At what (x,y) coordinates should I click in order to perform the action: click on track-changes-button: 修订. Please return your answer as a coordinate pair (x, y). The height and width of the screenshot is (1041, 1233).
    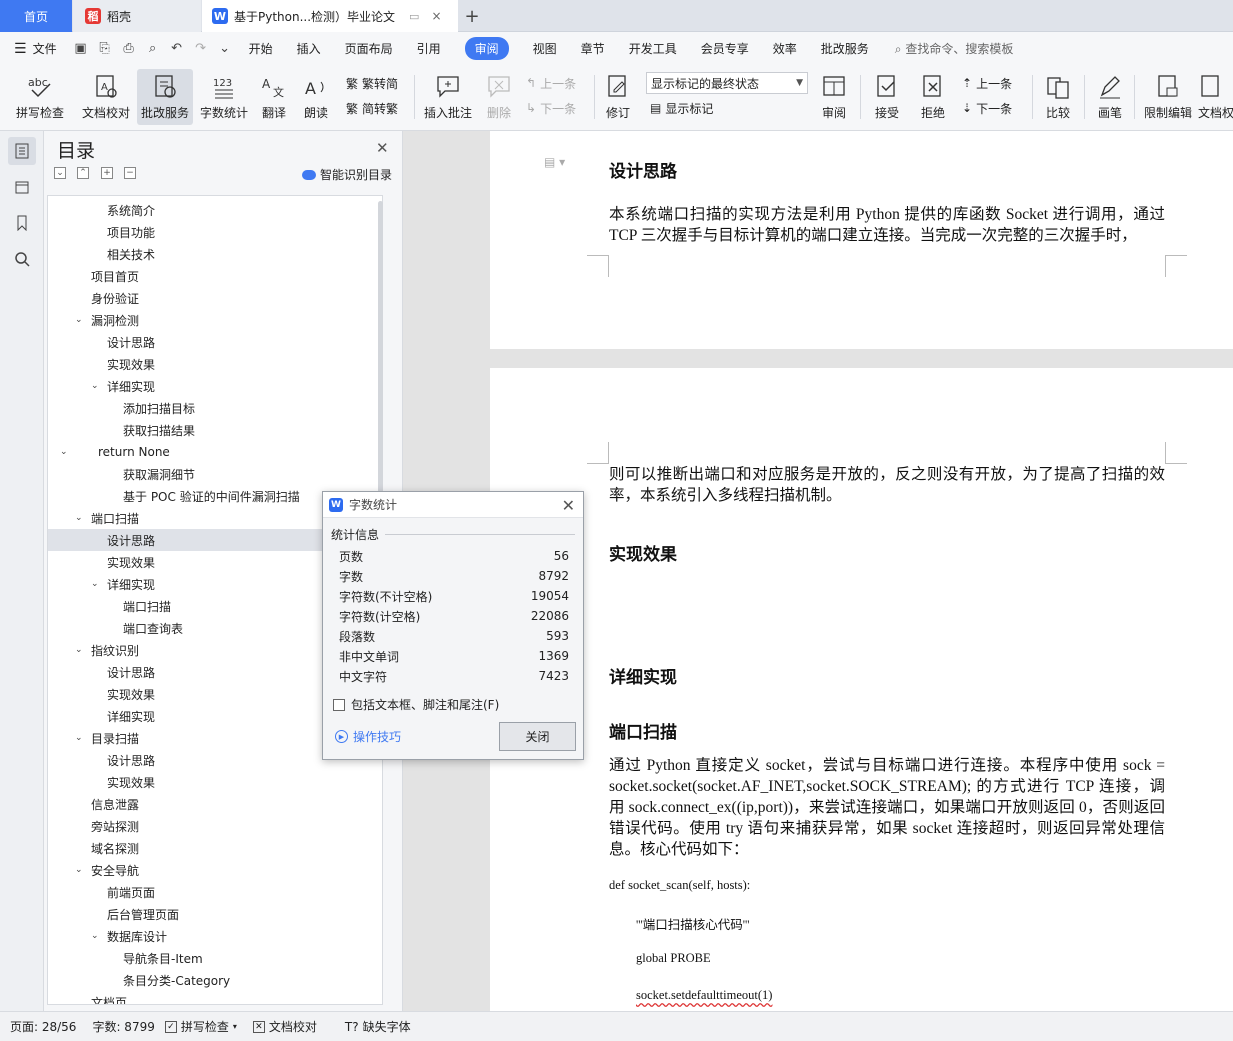
    Looking at the image, I should click on (618, 97).